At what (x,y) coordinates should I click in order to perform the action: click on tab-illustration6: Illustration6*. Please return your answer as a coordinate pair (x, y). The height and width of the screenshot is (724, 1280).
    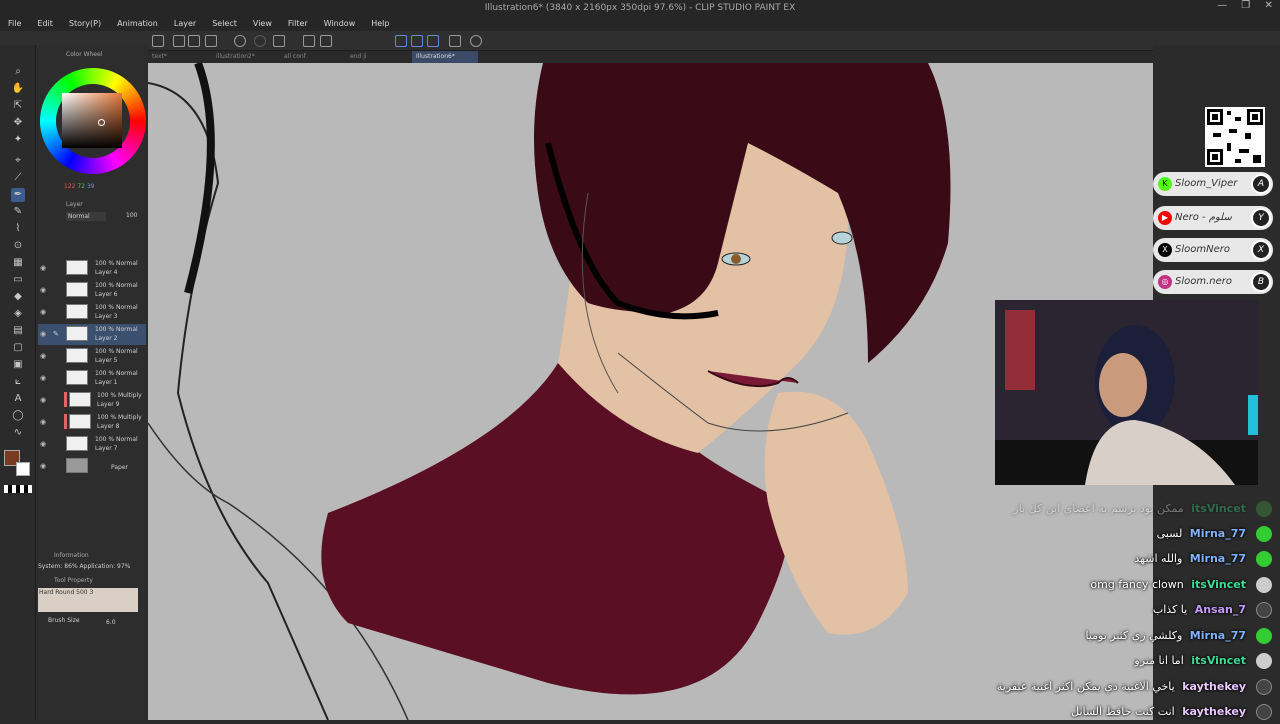
    Looking at the image, I should click on (445, 57).